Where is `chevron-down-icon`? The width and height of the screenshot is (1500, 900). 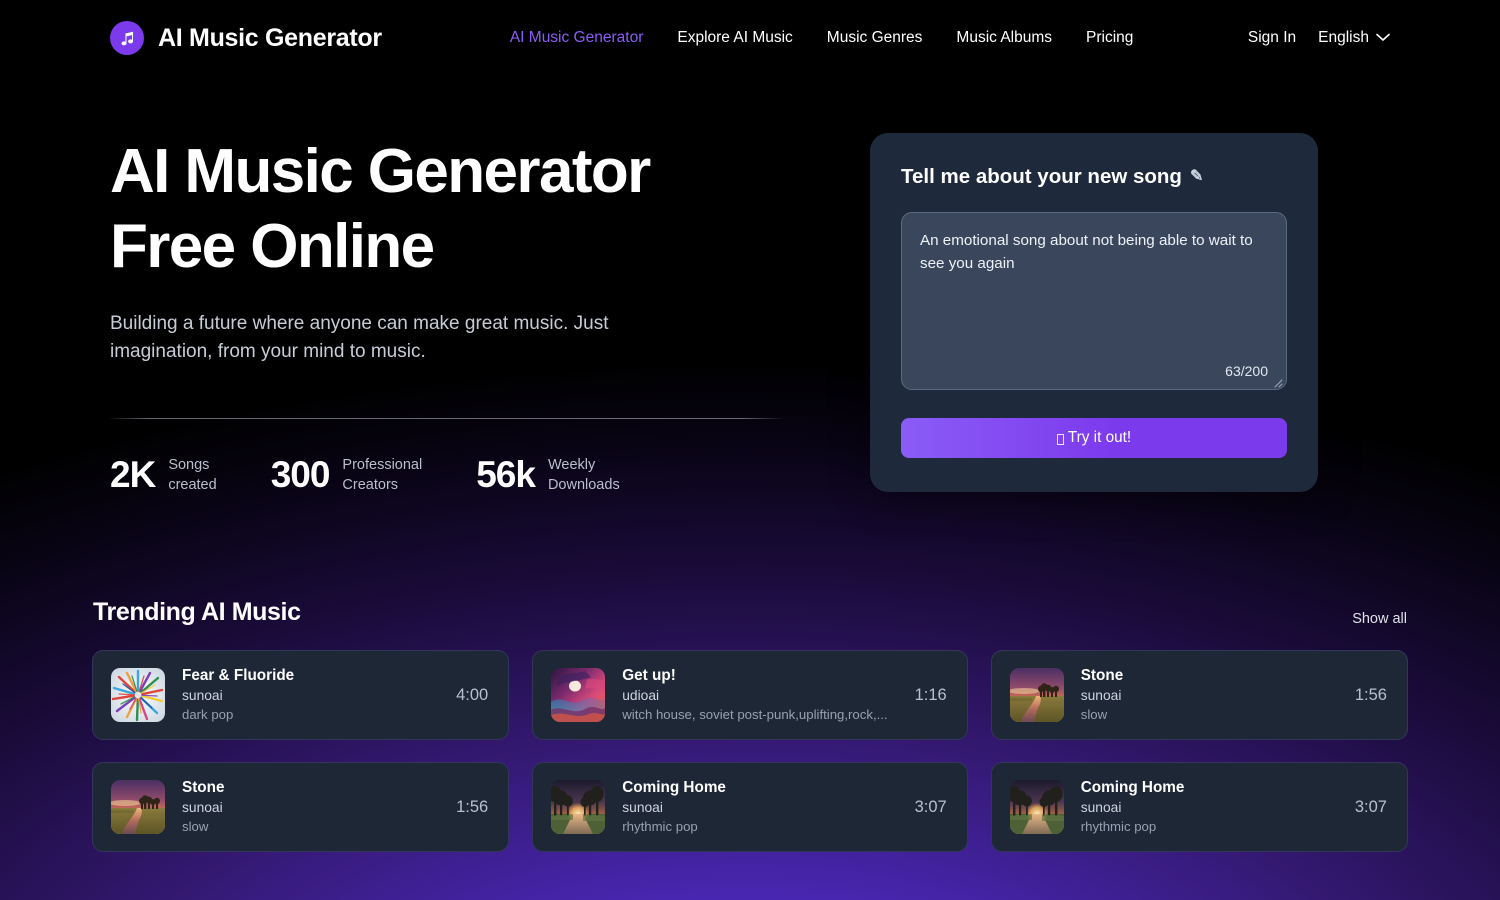 chevron-down-icon is located at coordinates (1383, 38).